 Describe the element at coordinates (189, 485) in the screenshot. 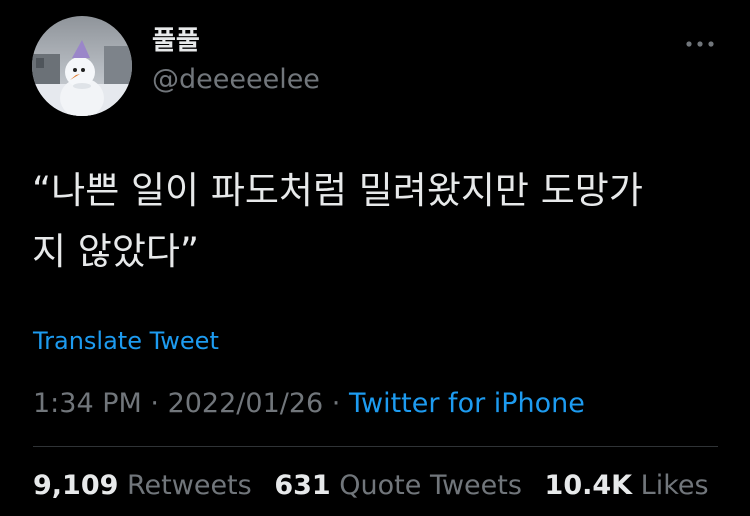

I see `retweets-label: Retweets` at that location.